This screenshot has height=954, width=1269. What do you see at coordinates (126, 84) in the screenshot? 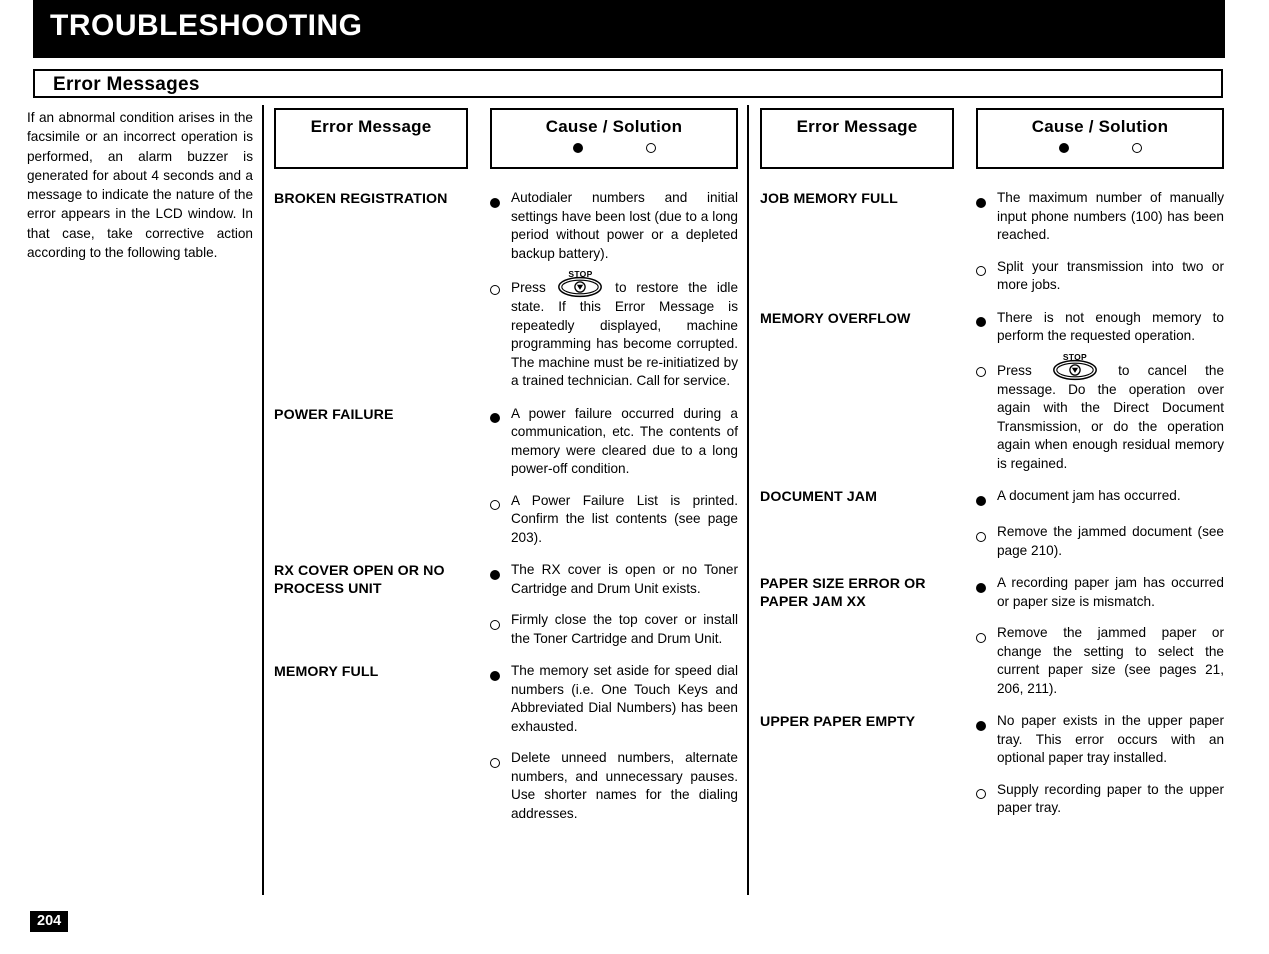
I see `section-title: Error Messages` at bounding box center [126, 84].